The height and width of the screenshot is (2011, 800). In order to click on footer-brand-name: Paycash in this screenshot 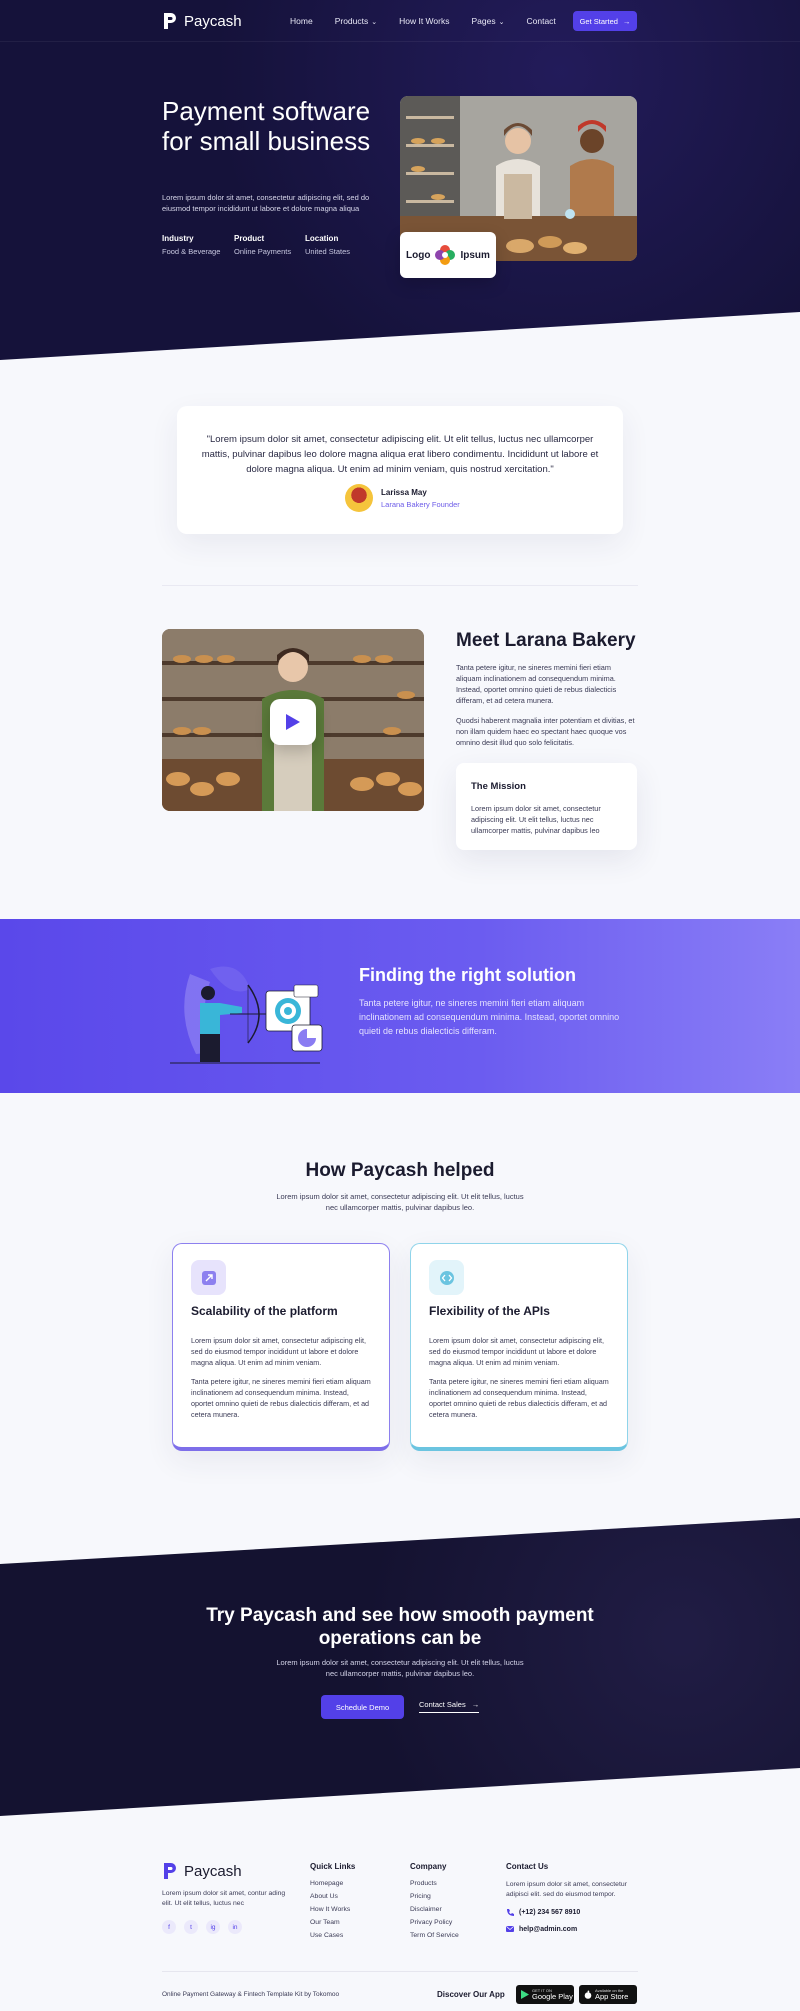, I will do `click(213, 1871)`.